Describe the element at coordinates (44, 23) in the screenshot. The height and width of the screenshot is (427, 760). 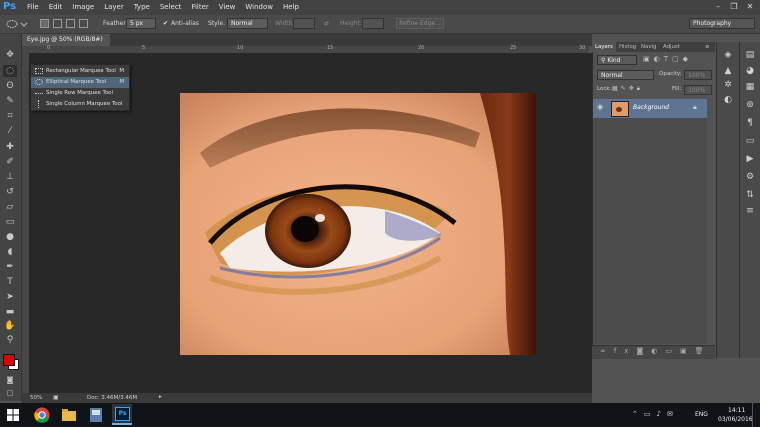
I see `new-selection-icon` at that location.